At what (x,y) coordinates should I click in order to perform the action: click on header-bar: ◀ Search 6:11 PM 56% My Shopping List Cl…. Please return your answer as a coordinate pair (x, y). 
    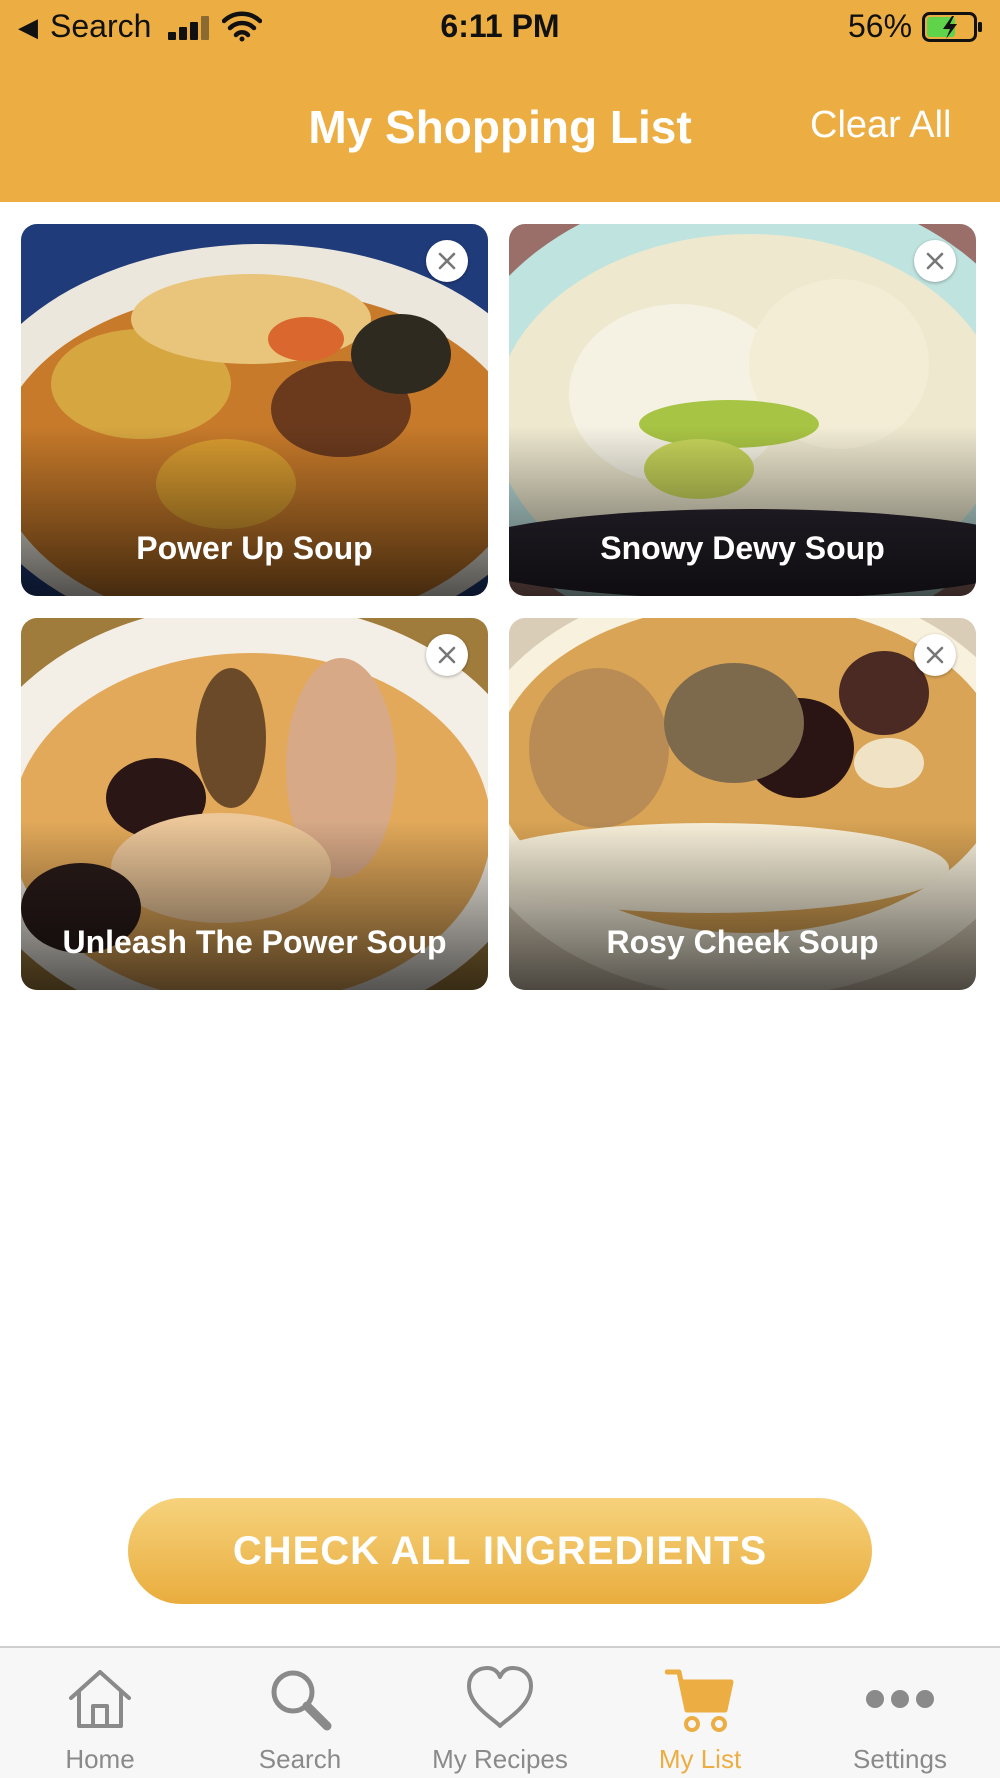
    Looking at the image, I should click on (500, 101).